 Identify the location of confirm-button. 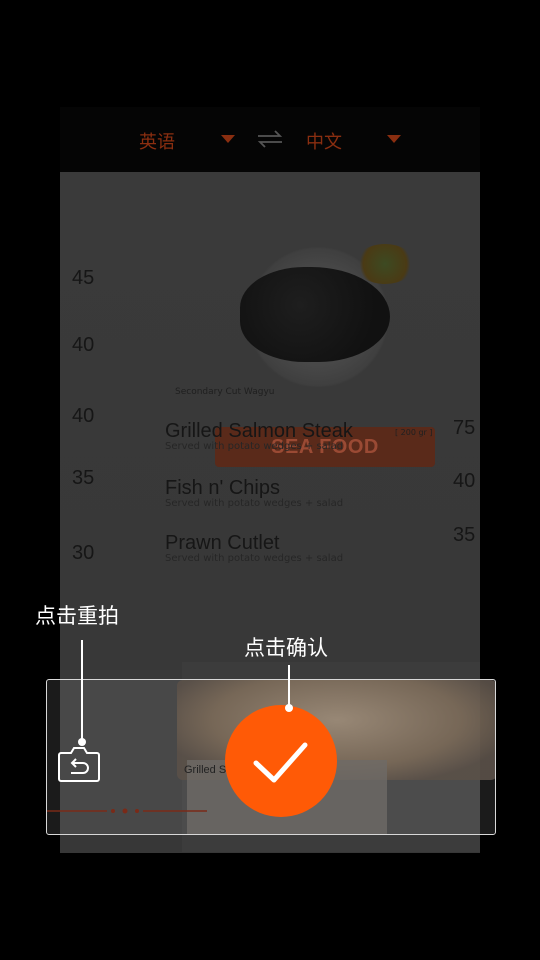
(281, 761).